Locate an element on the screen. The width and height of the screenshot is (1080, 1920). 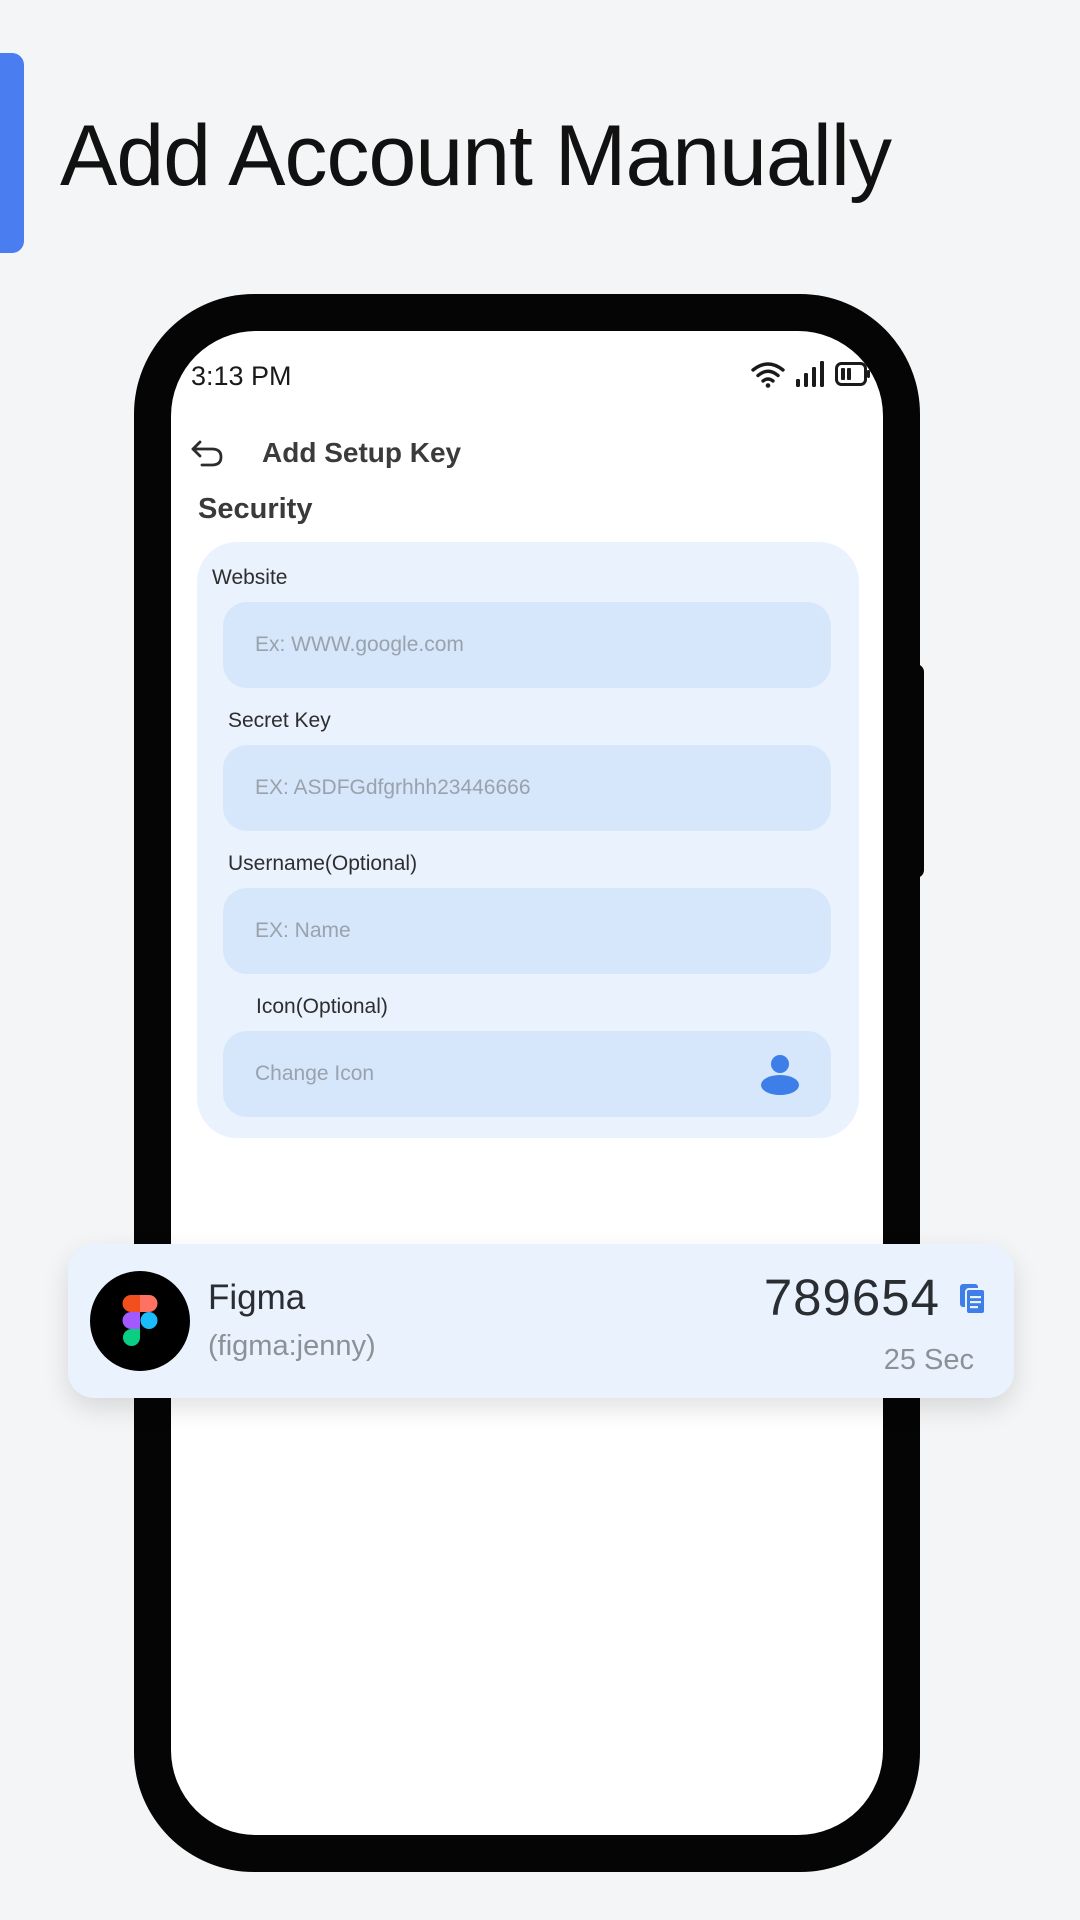
status-icons is located at coordinates (811, 374).